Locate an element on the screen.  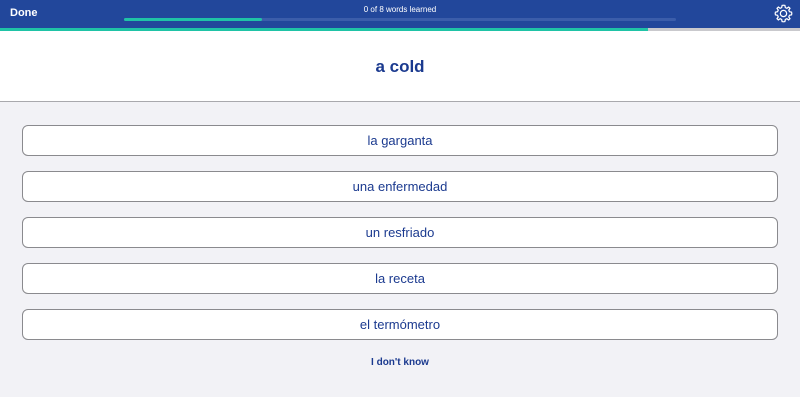
top-navigation-bar: Done 0 of 8 words learned is located at coordinates (400, 14).